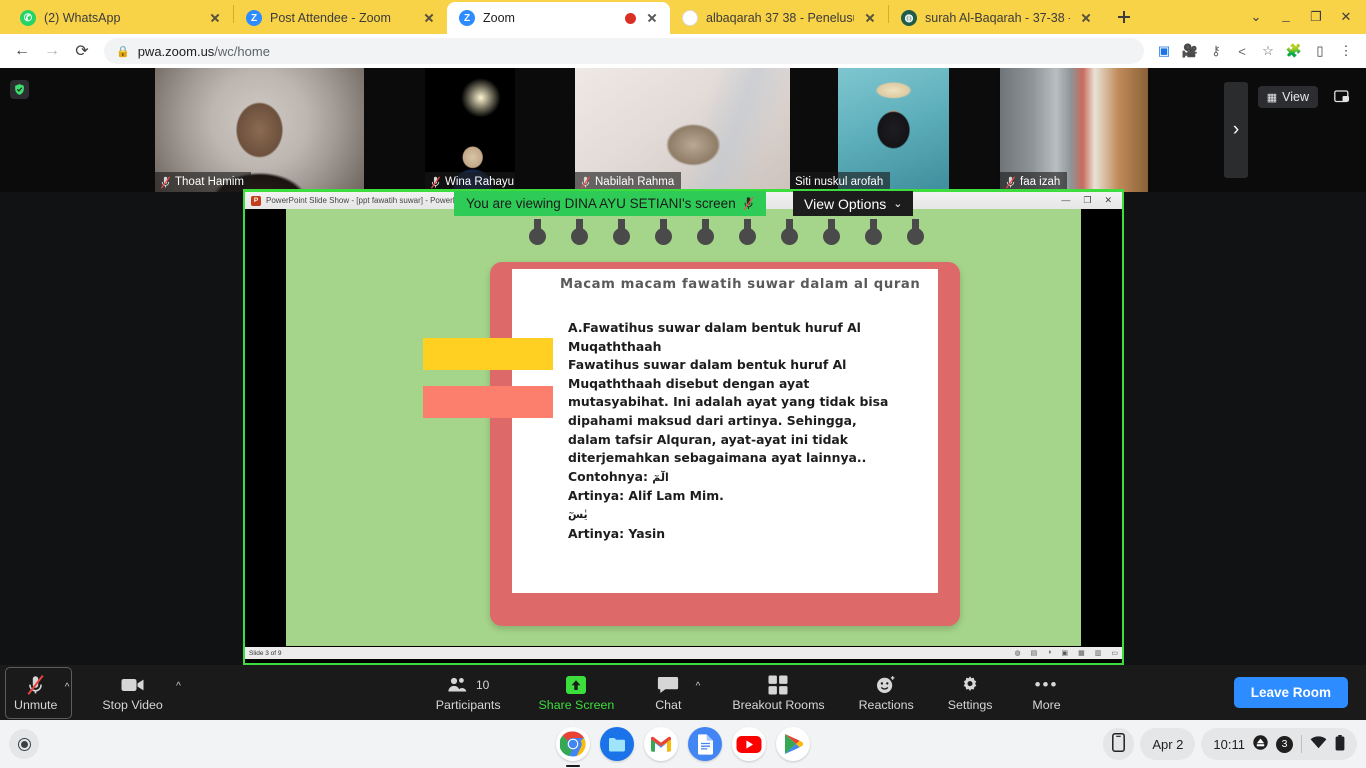 This screenshot has height=768, width=1366. I want to click on share-screen-button: Share Screen, so click(577, 693).